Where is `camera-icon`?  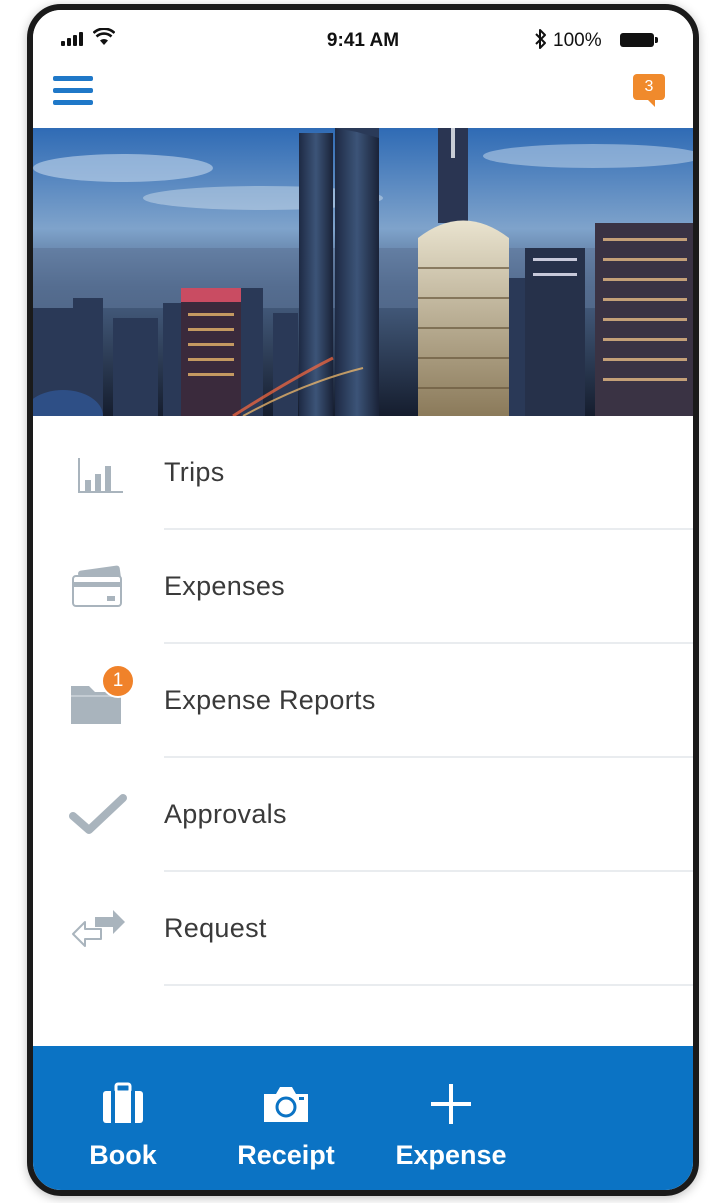 camera-icon is located at coordinates (286, 1104).